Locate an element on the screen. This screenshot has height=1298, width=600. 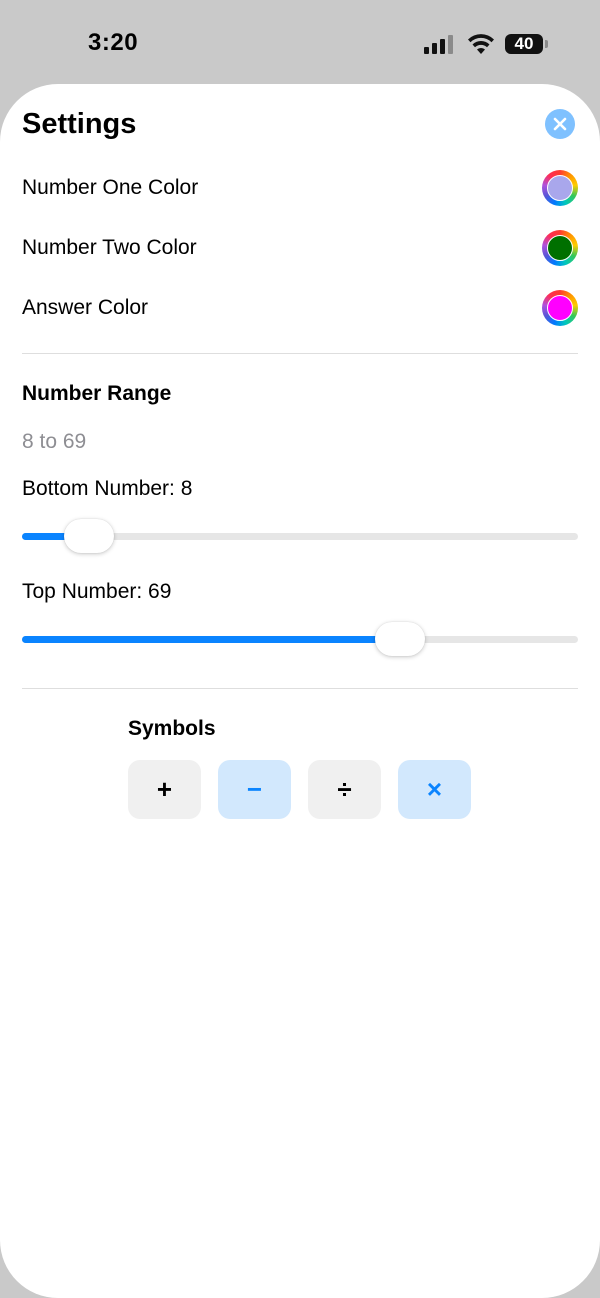
status-icons: 40 is located at coordinates (486, 44).